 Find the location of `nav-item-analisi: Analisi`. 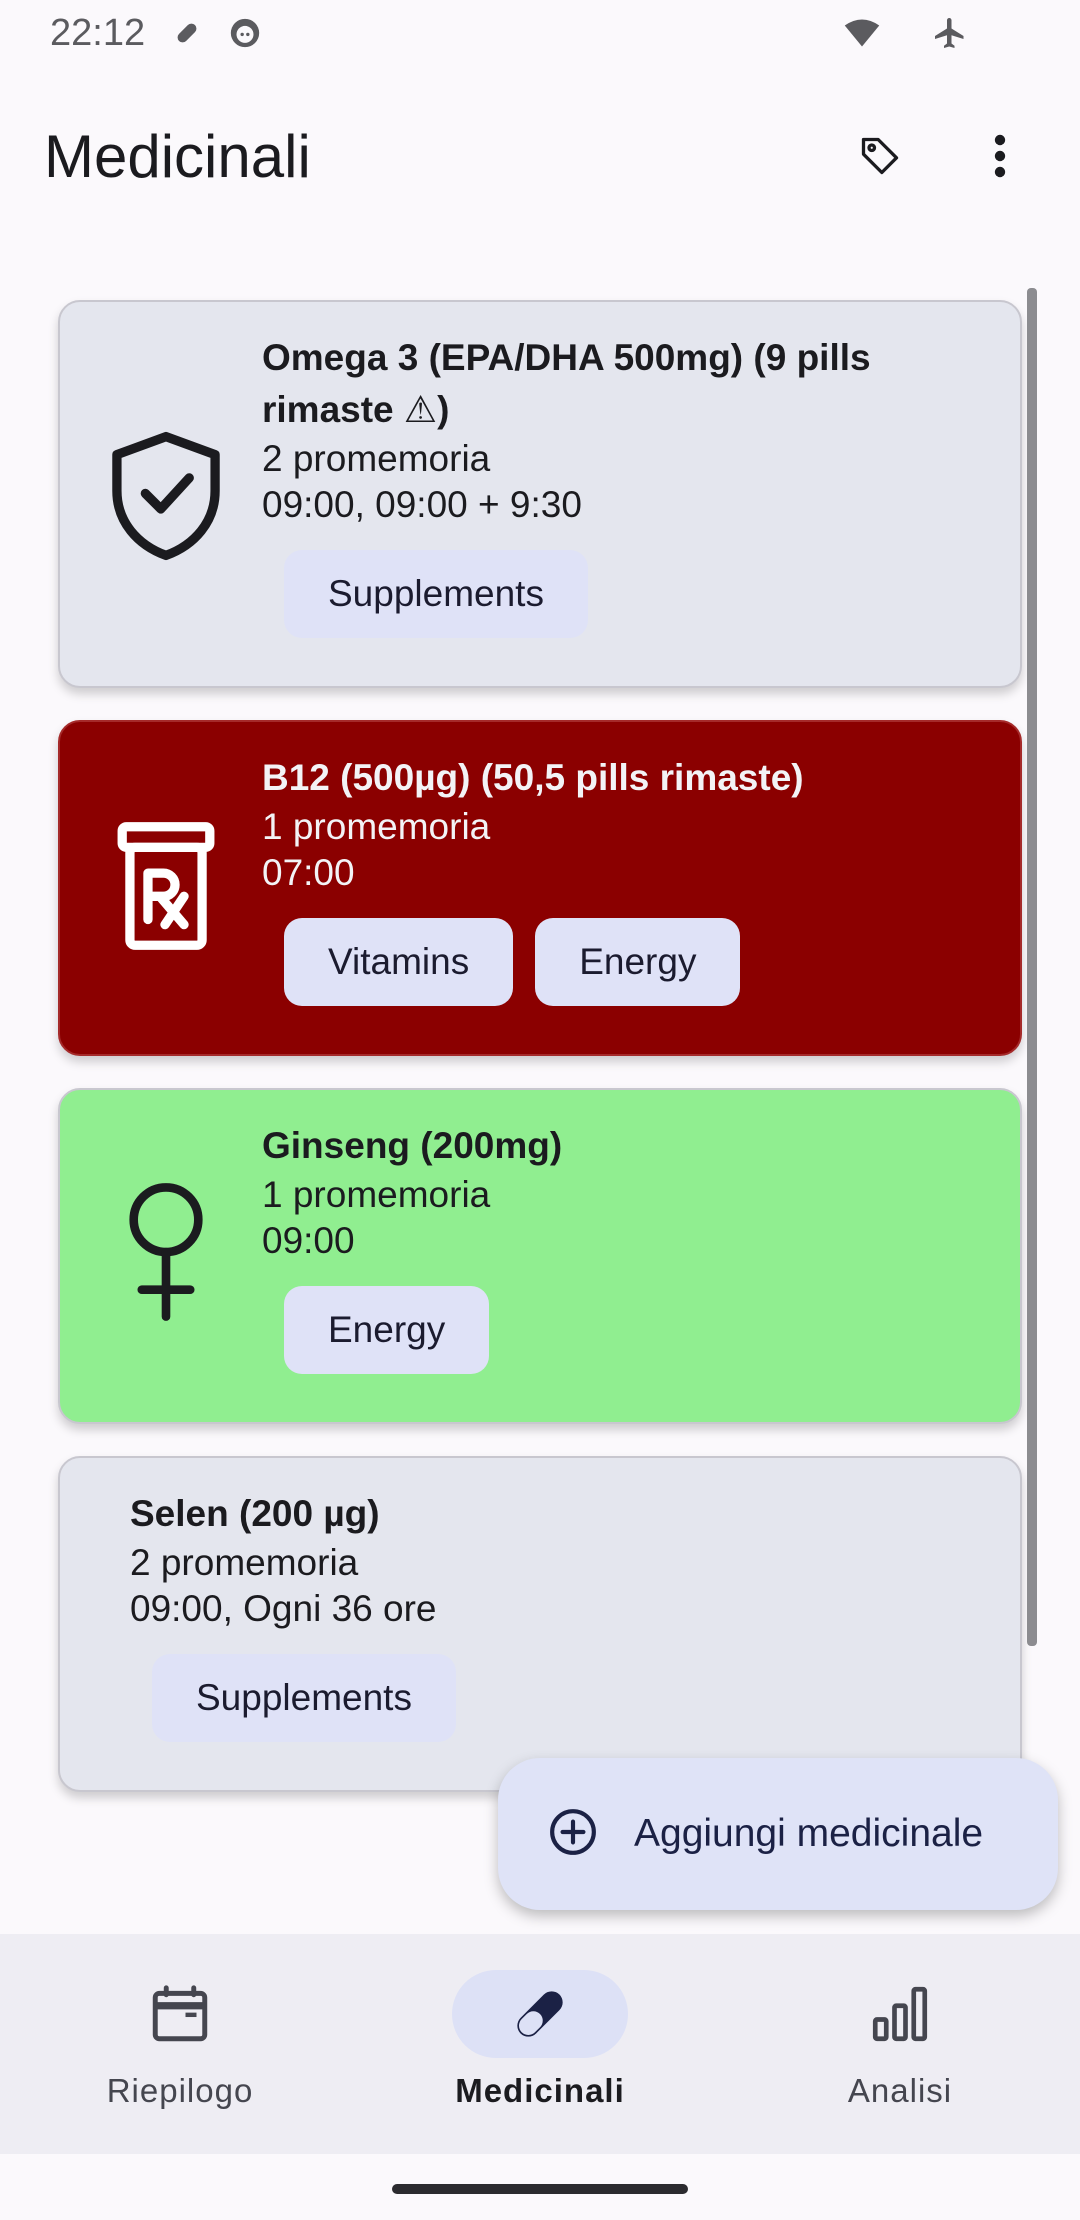

nav-item-analisi: Analisi is located at coordinates (900, 2044).